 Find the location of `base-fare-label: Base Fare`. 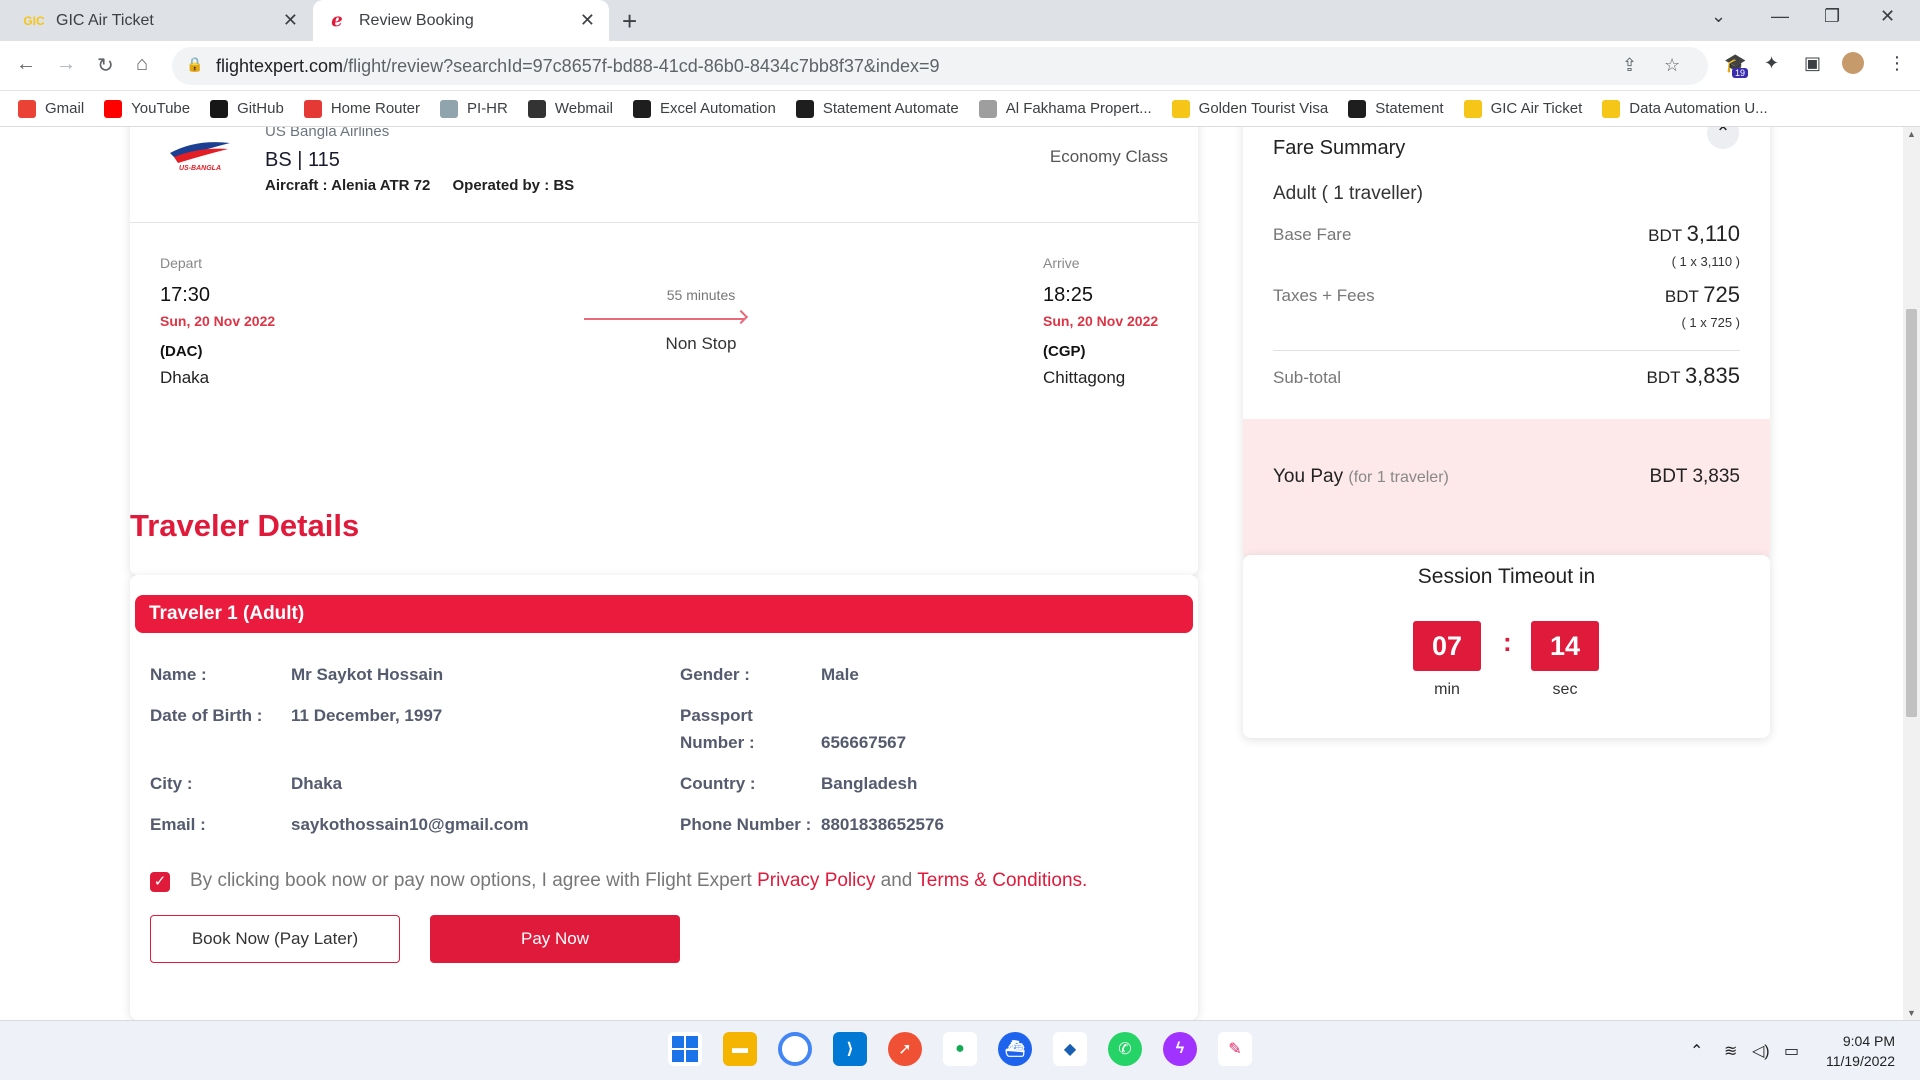

base-fare-label: Base Fare is located at coordinates (1312, 234).